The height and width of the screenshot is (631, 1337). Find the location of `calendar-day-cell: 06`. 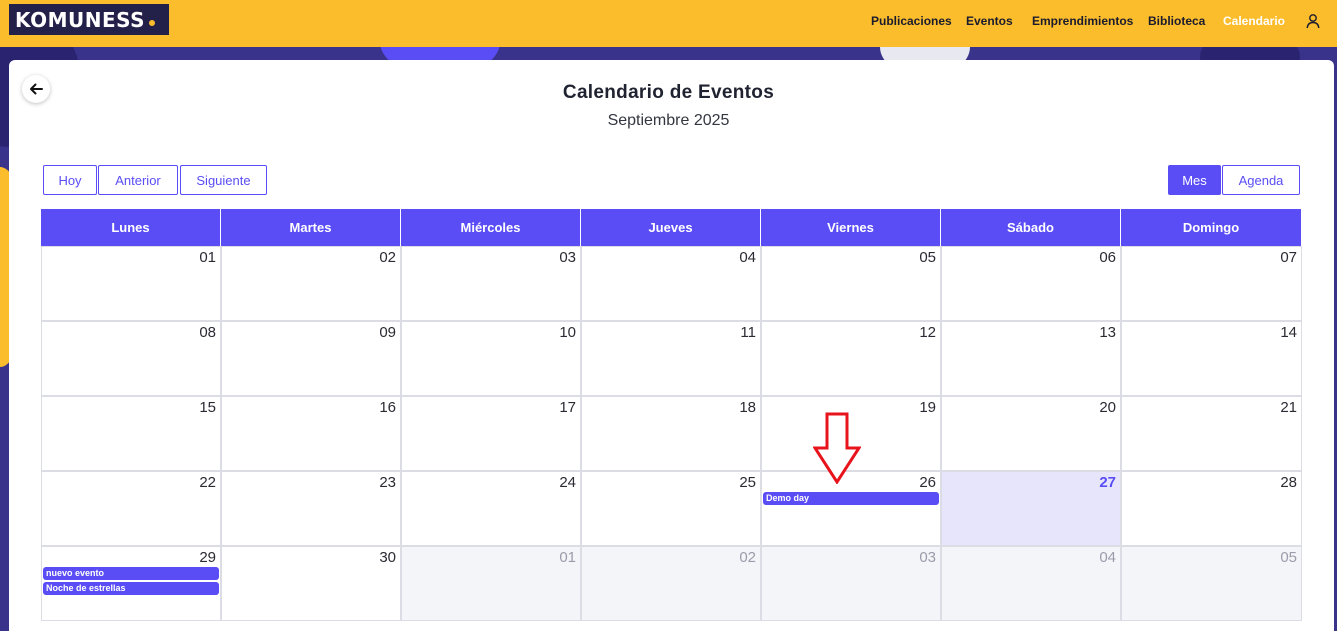

calendar-day-cell: 06 is located at coordinates (1031, 283).